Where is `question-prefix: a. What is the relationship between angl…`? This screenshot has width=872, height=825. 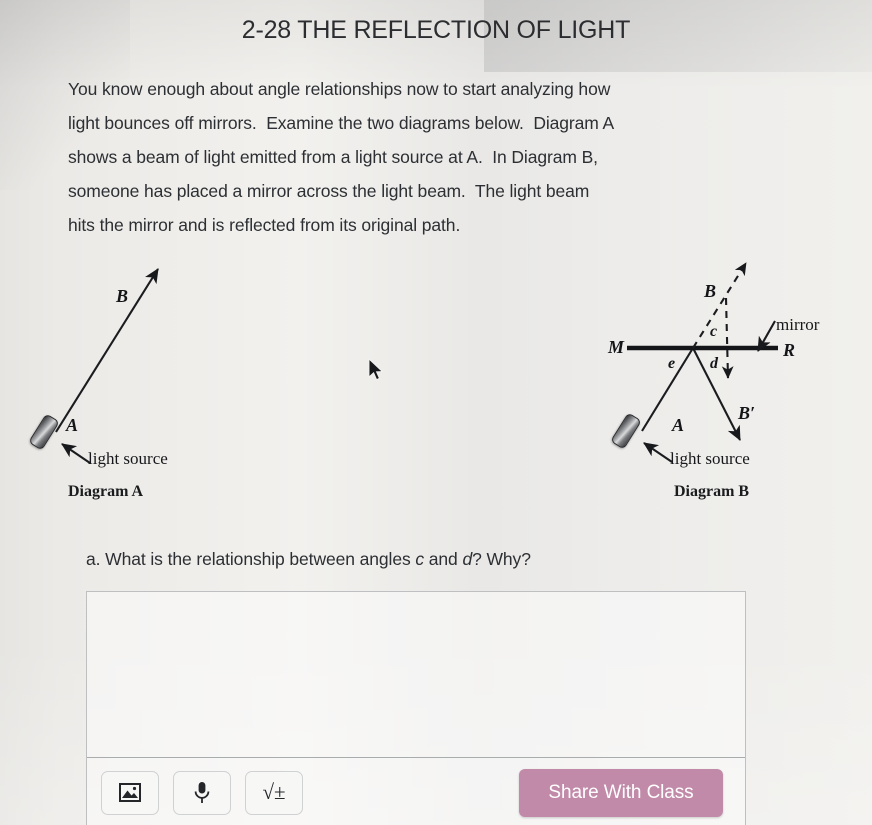 question-prefix: a. What is the relationship between angl… is located at coordinates (251, 559).